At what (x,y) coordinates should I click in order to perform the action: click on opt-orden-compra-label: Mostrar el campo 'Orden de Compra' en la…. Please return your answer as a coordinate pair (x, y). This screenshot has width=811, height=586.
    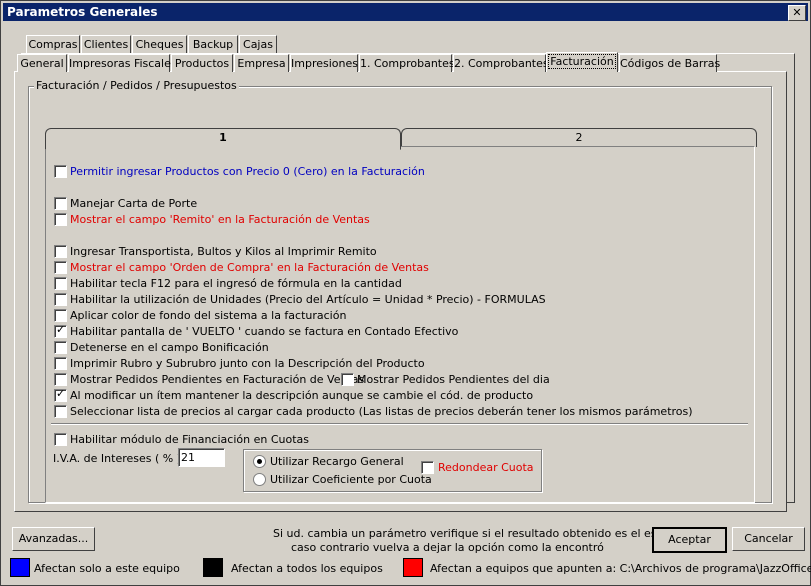
    Looking at the image, I should click on (249, 267).